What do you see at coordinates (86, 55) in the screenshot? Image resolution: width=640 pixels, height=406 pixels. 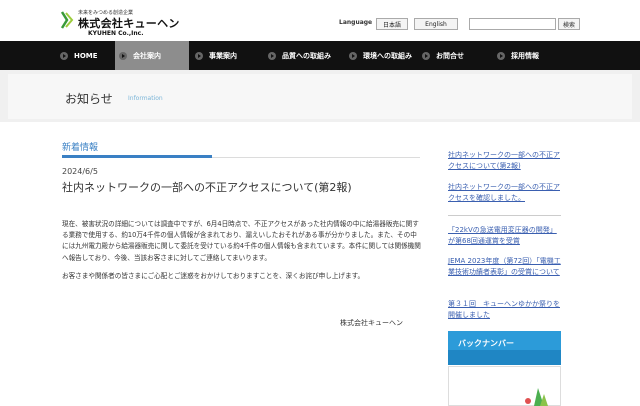 I see `nav-label: HOME` at bounding box center [86, 55].